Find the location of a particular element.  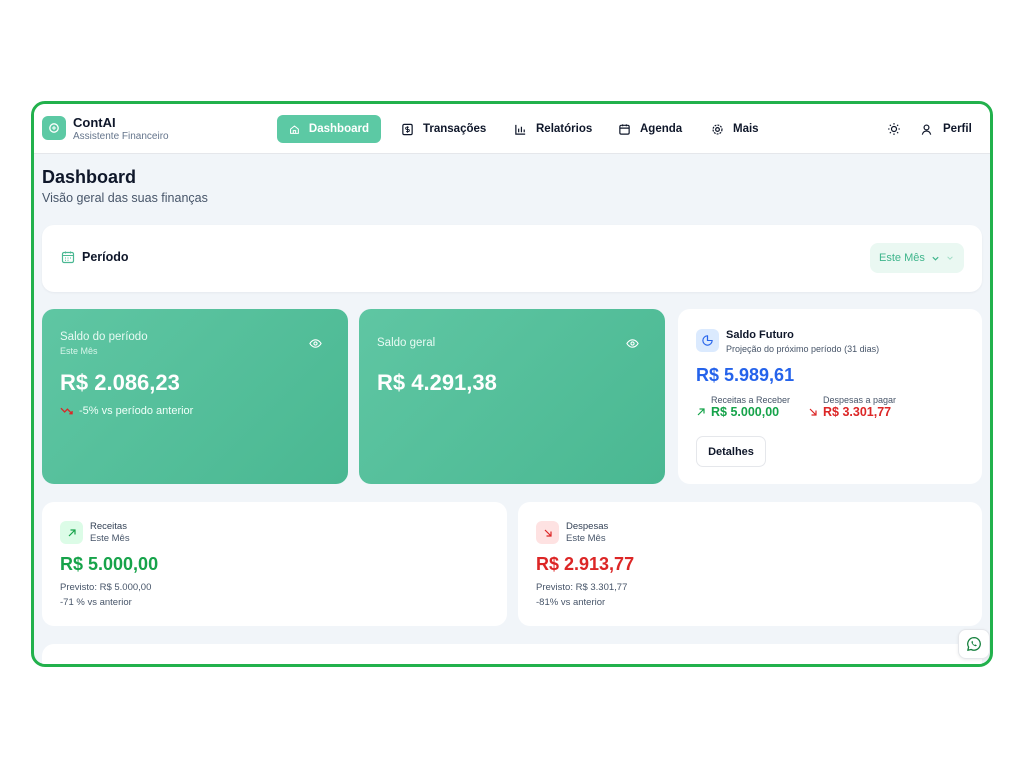

despesas-a-pagar-row: R$ 3.301,77 is located at coordinates (852, 412).